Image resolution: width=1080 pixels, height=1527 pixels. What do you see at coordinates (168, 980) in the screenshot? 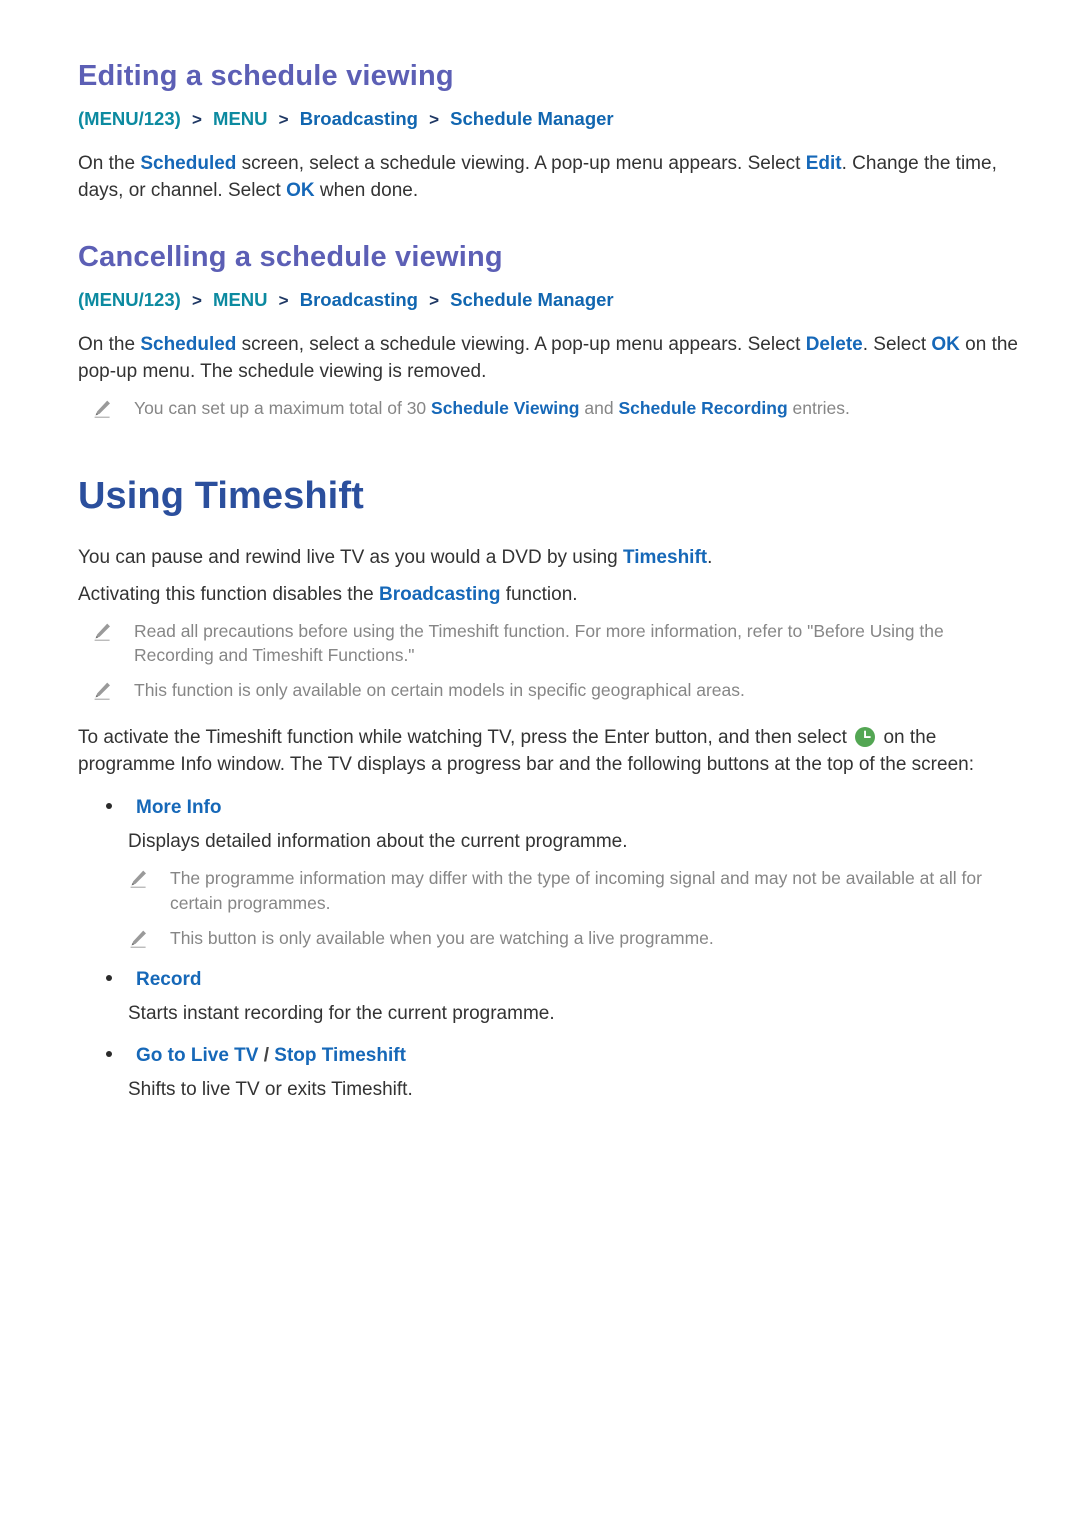
I see `button-label: Record` at bounding box center [168, 980].